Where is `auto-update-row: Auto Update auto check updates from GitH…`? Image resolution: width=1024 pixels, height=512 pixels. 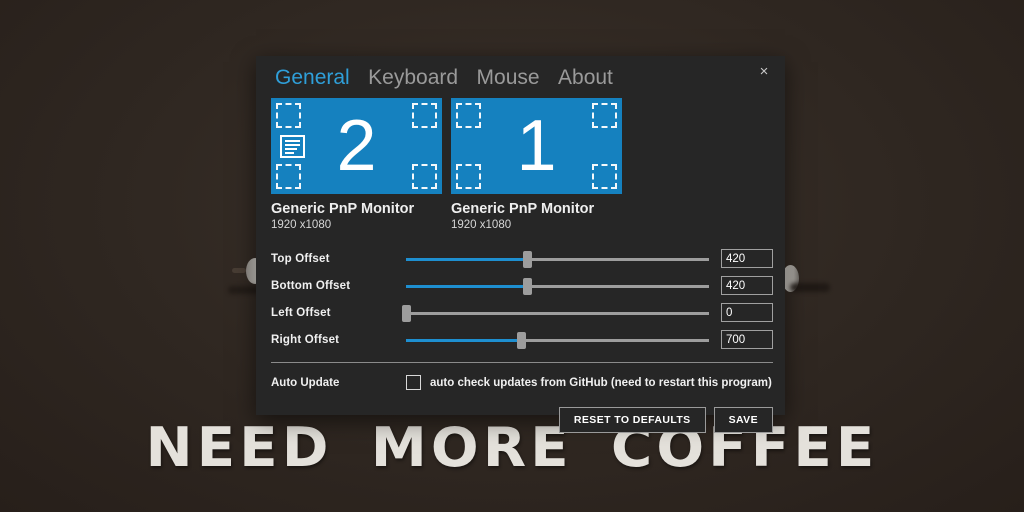
auto-update-row: Auto Update auto check updates from GitH… is located at coordinates (520, 376).